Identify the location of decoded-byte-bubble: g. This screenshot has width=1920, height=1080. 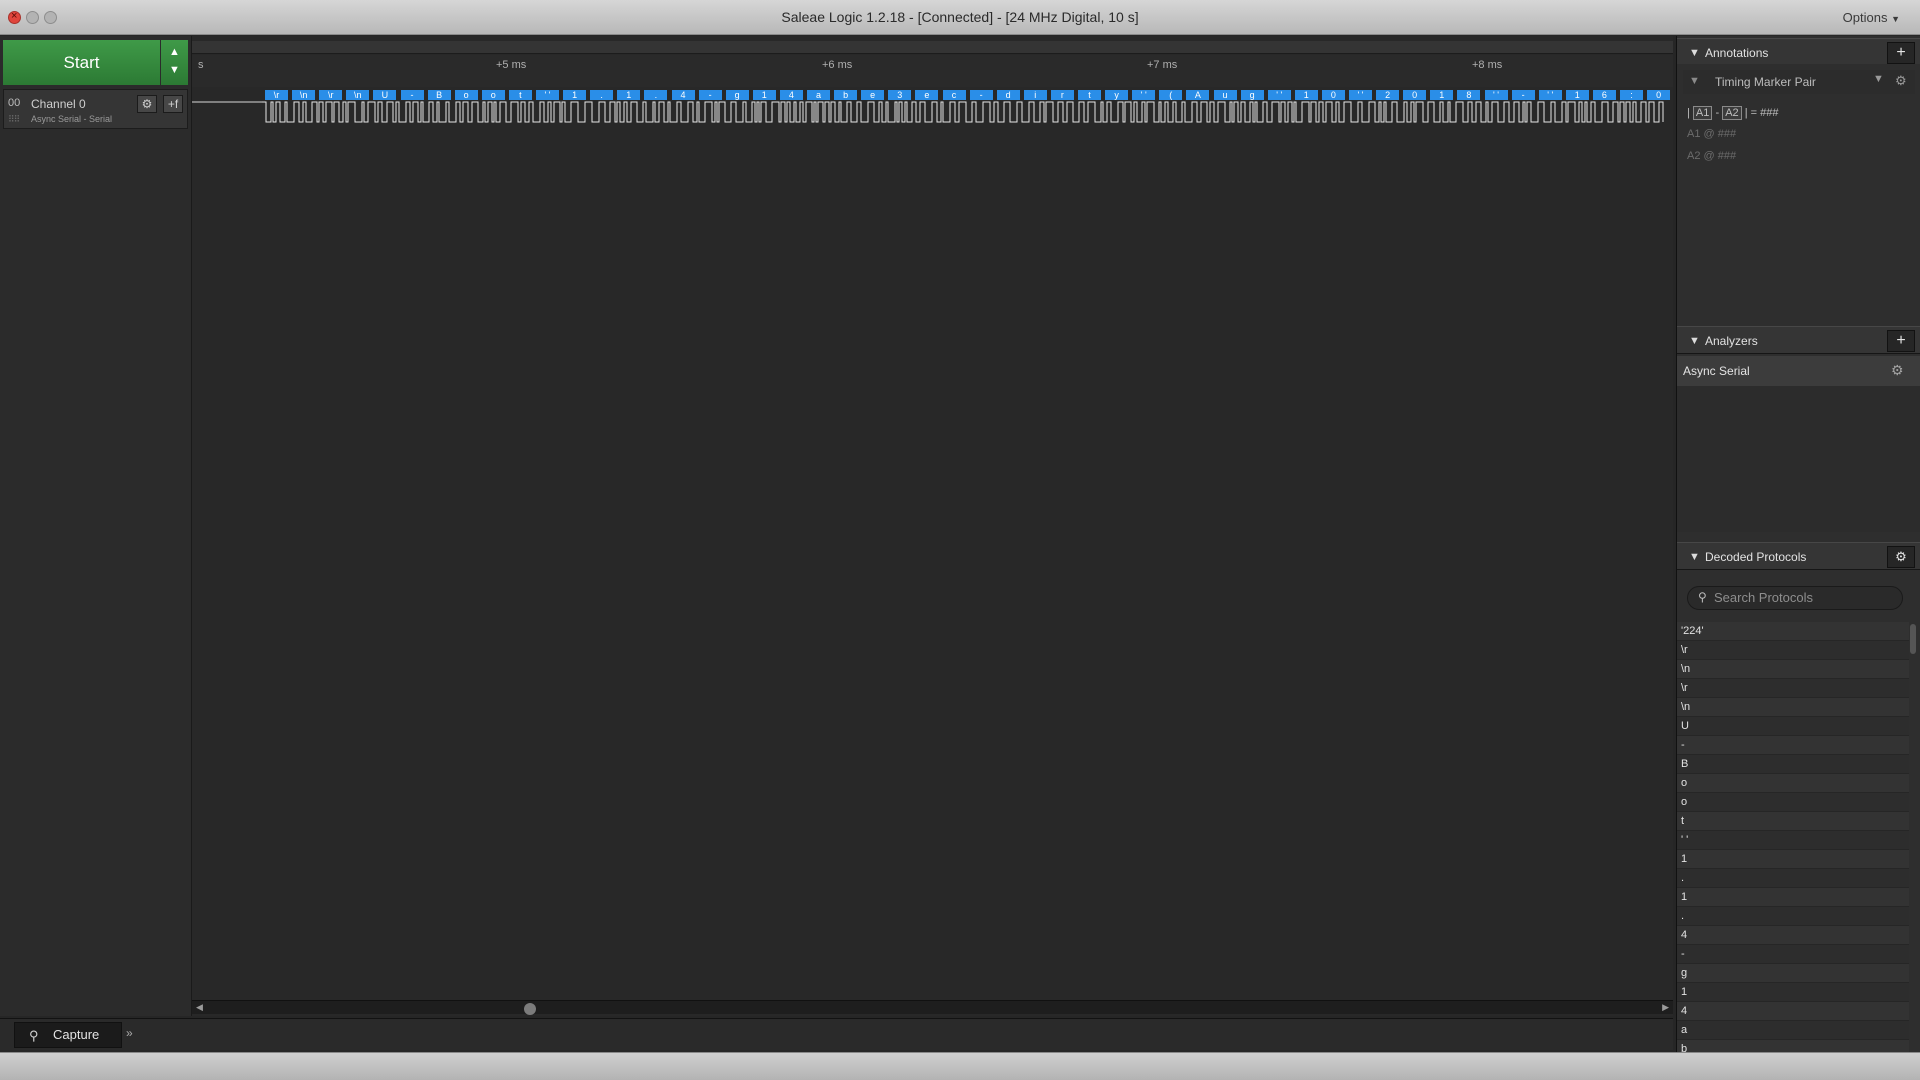
(1252, 95).